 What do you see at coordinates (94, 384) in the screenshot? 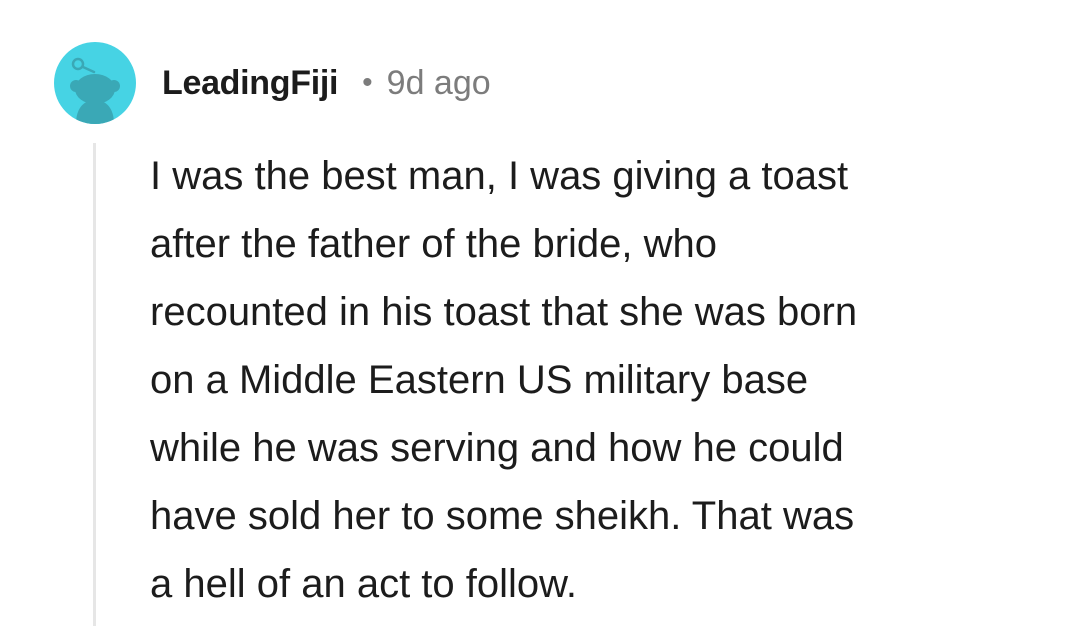
I see `thread-line` at bounding box center [94, 384].